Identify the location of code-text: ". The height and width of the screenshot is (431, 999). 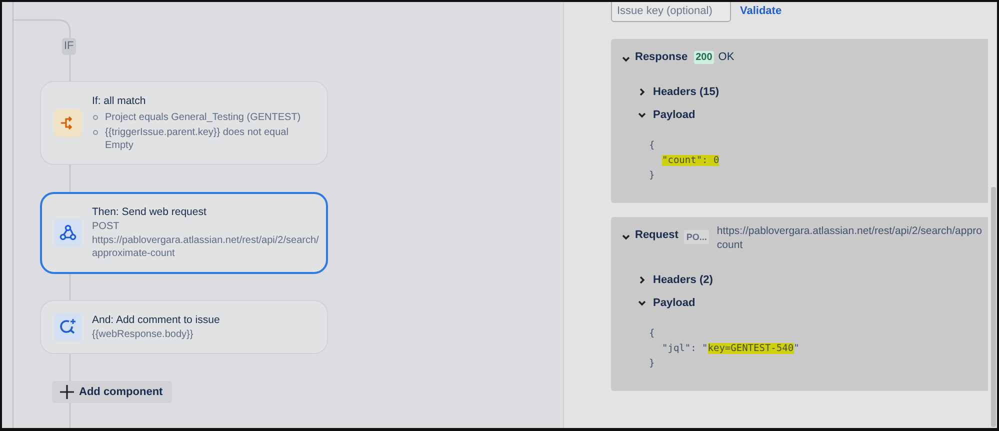
(797, 348).